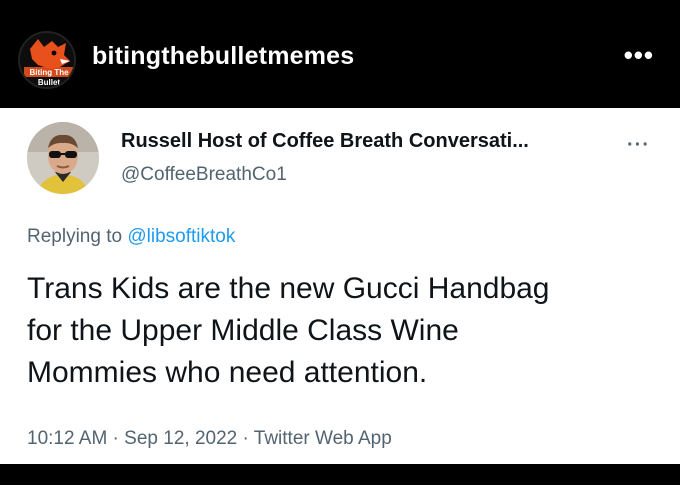  I want to click on tweet-date: Sep 12, 2022, so click(180, 438).